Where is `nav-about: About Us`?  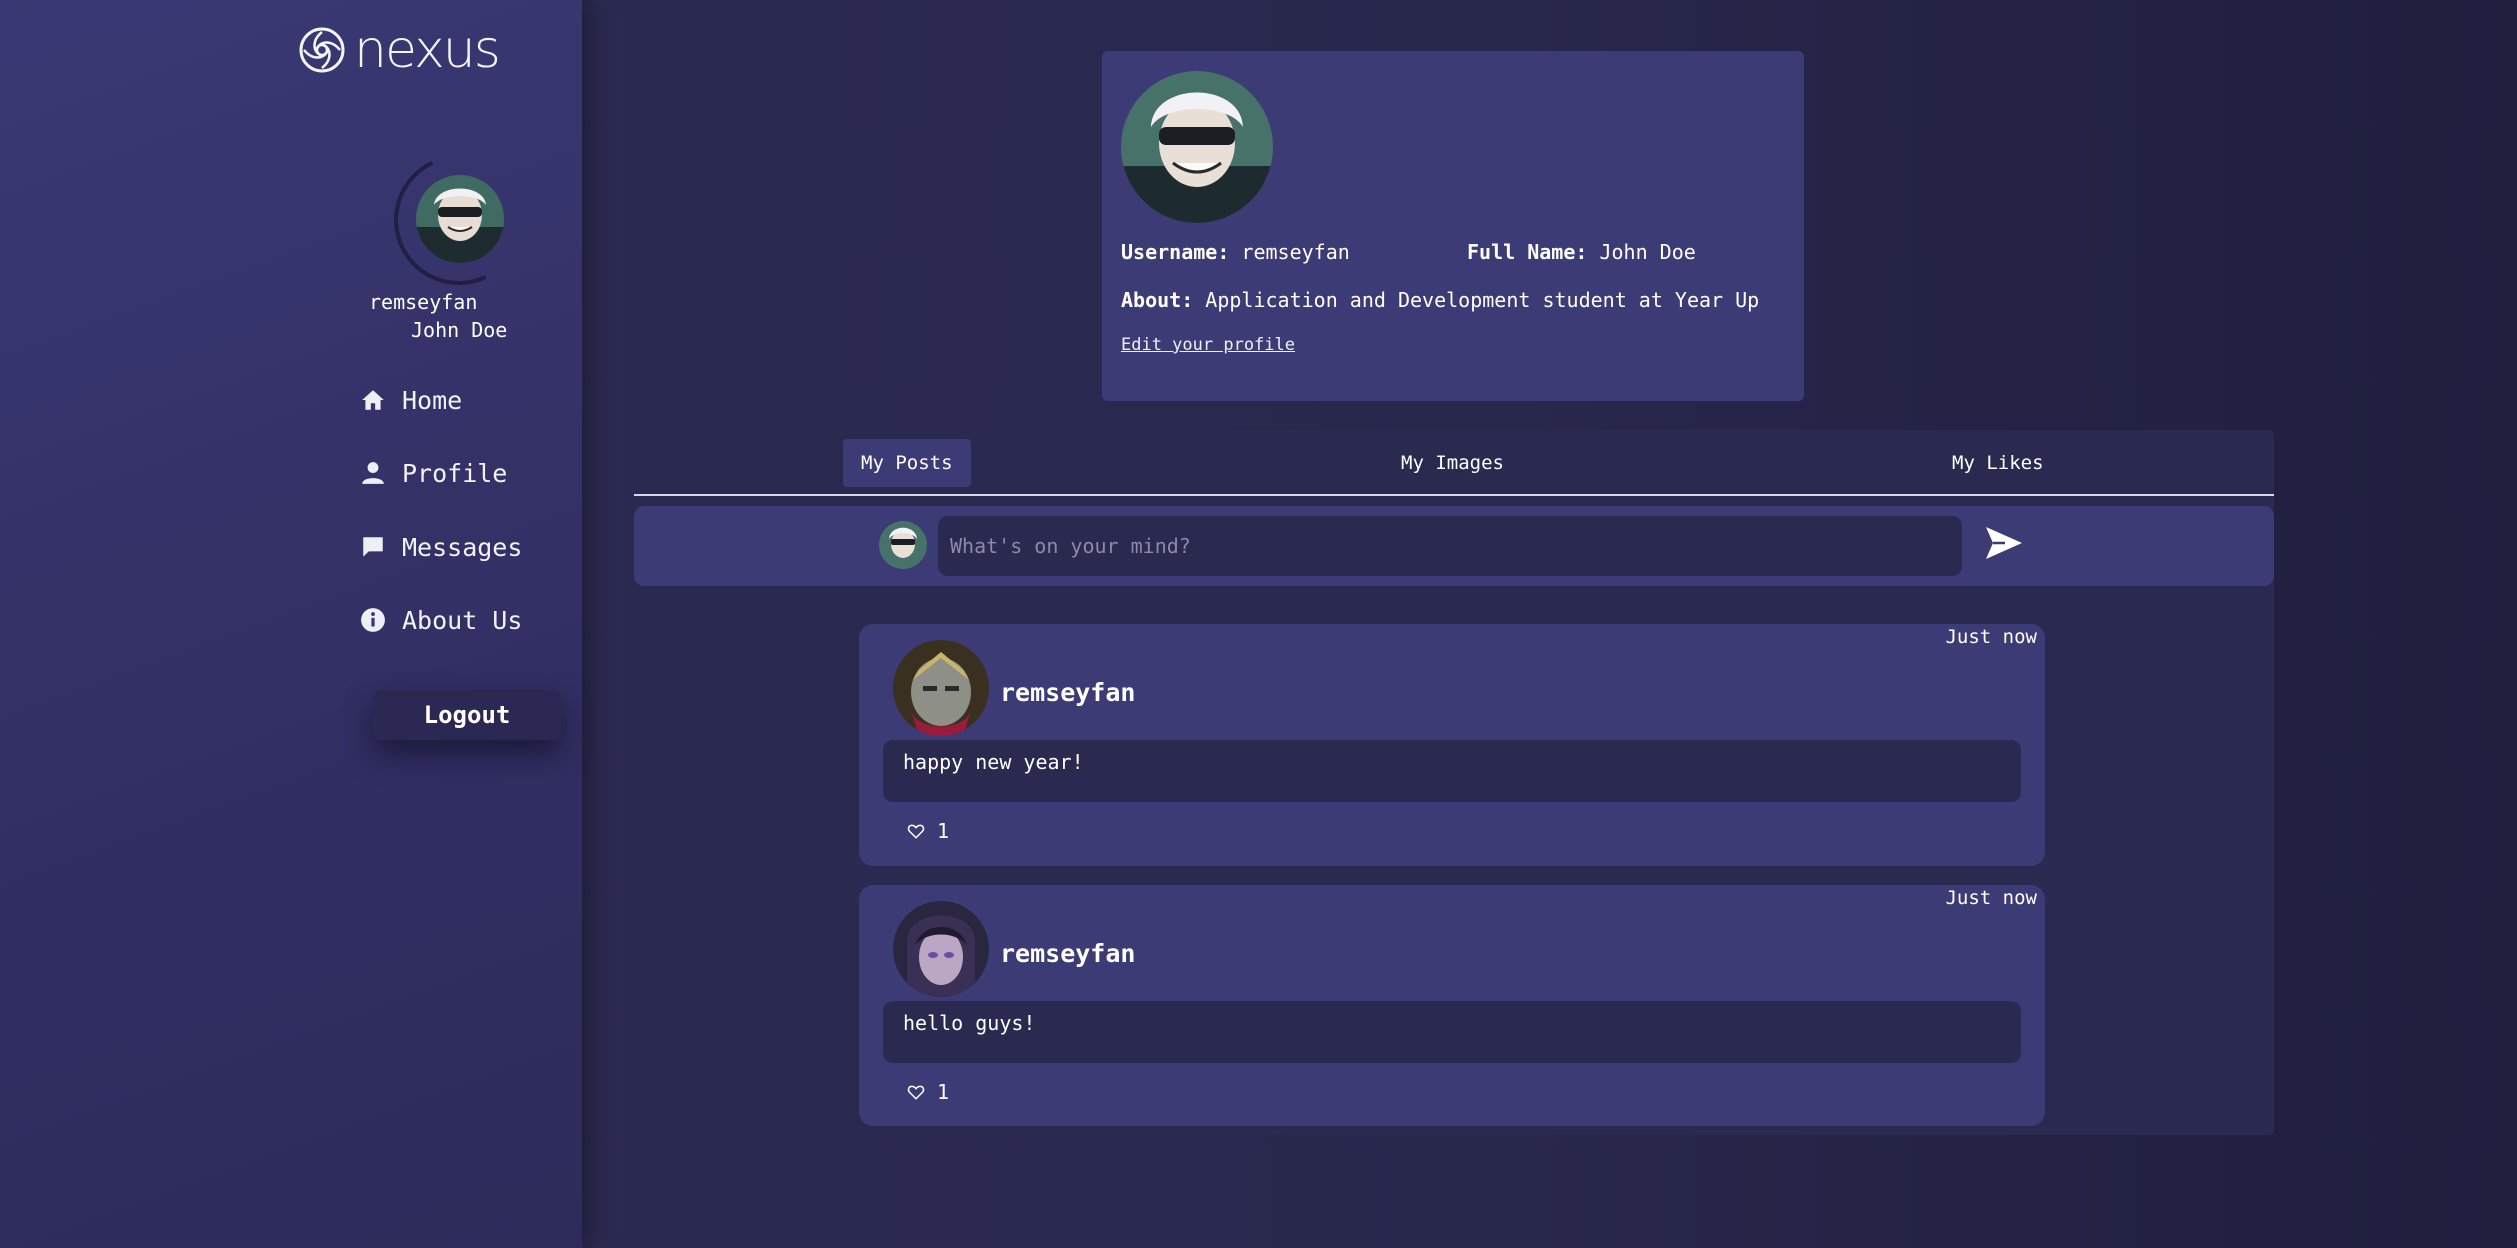 nav-about: About Us is located at coordinates (440, 620).